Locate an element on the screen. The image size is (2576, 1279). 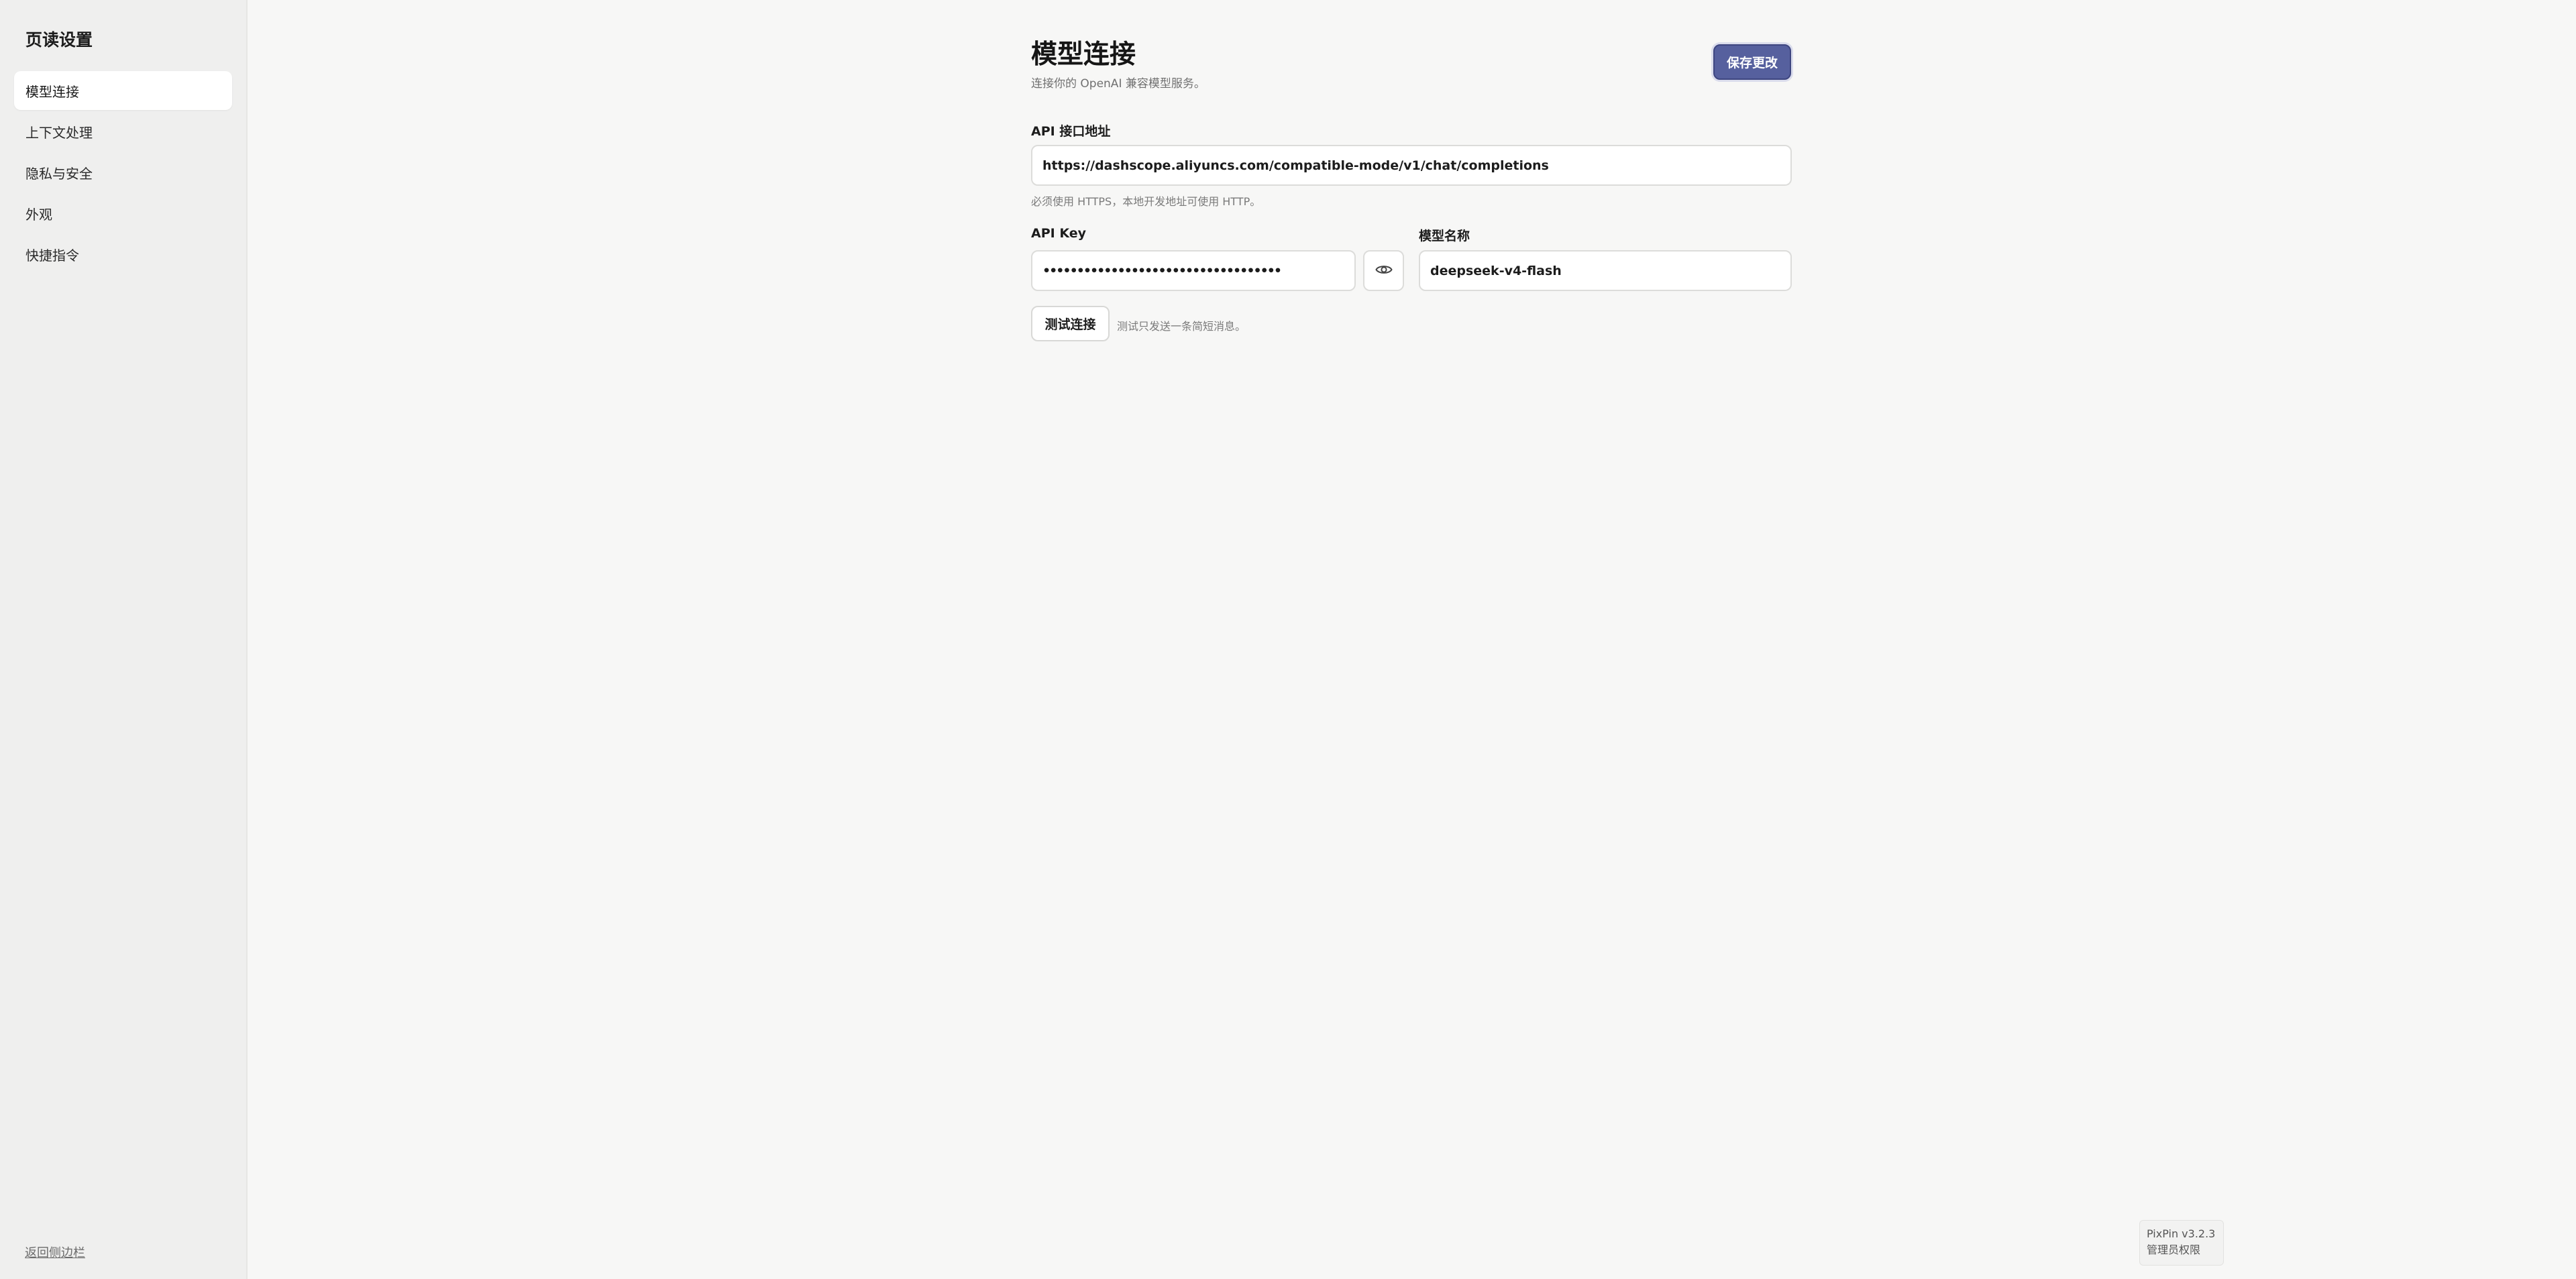
version-text: PixPin v3.2.3 is located at coordinates (2181, 1233).